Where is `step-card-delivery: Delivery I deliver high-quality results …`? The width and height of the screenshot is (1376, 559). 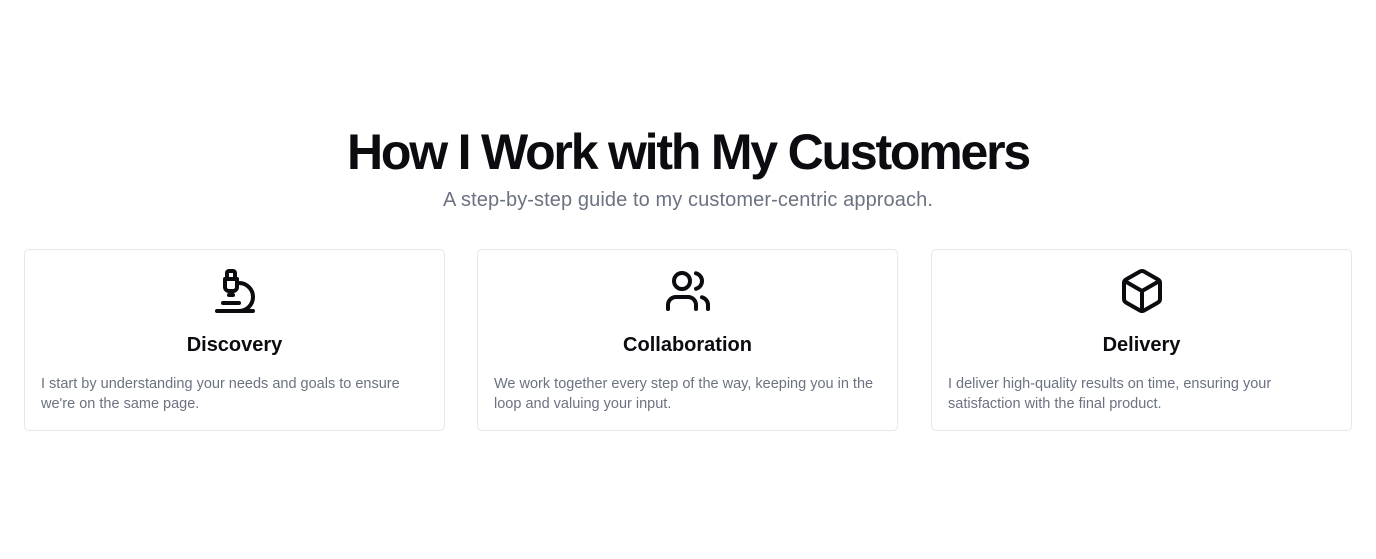
step-card-delivery: Delivery I deliver high-quality results … is located at coordinates (1141, 340).